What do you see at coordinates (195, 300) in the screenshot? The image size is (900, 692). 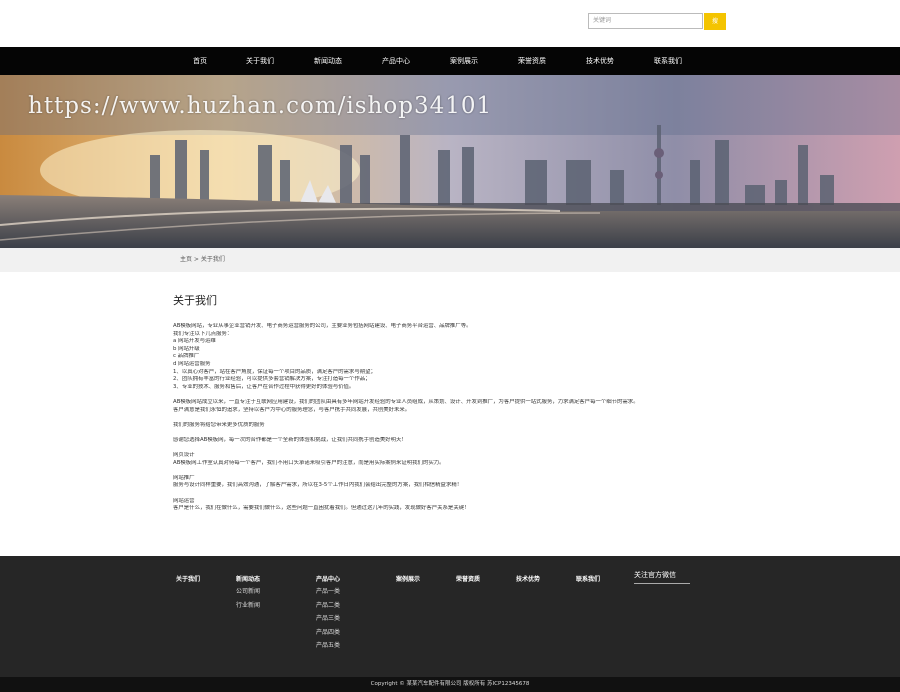 I see `page-title: 关于我们` at bounding box center [195, 300].